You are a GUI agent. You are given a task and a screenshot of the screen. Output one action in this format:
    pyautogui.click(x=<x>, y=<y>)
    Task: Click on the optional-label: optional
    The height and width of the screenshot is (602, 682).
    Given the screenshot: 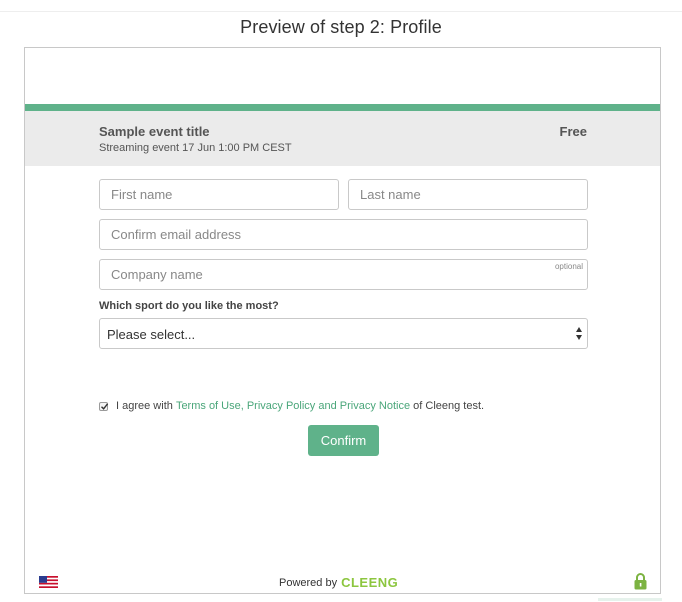 What is the action you would take?
    pyautogui.click(x=568, y=266)
    